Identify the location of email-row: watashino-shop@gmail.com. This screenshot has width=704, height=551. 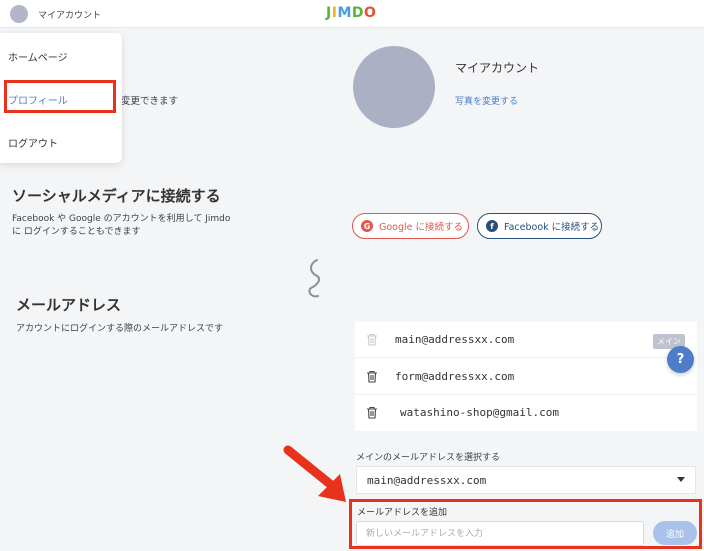
(526, 413).